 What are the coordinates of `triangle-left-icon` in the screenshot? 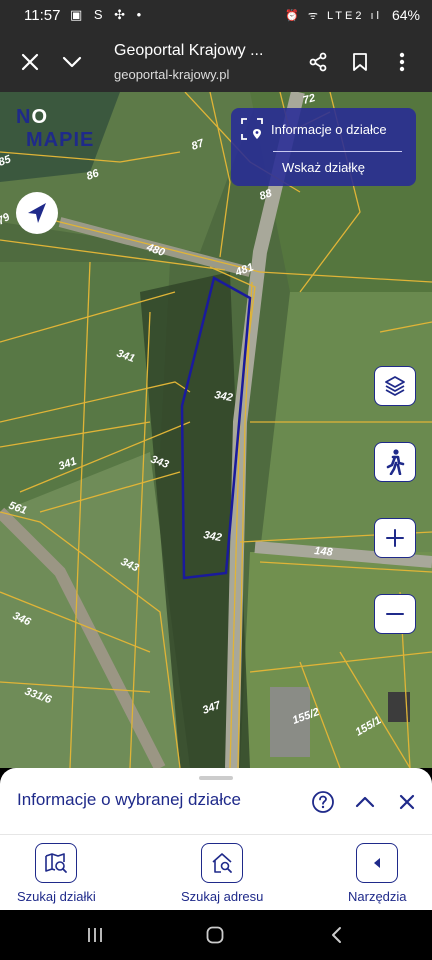 It's located at (377, 863).